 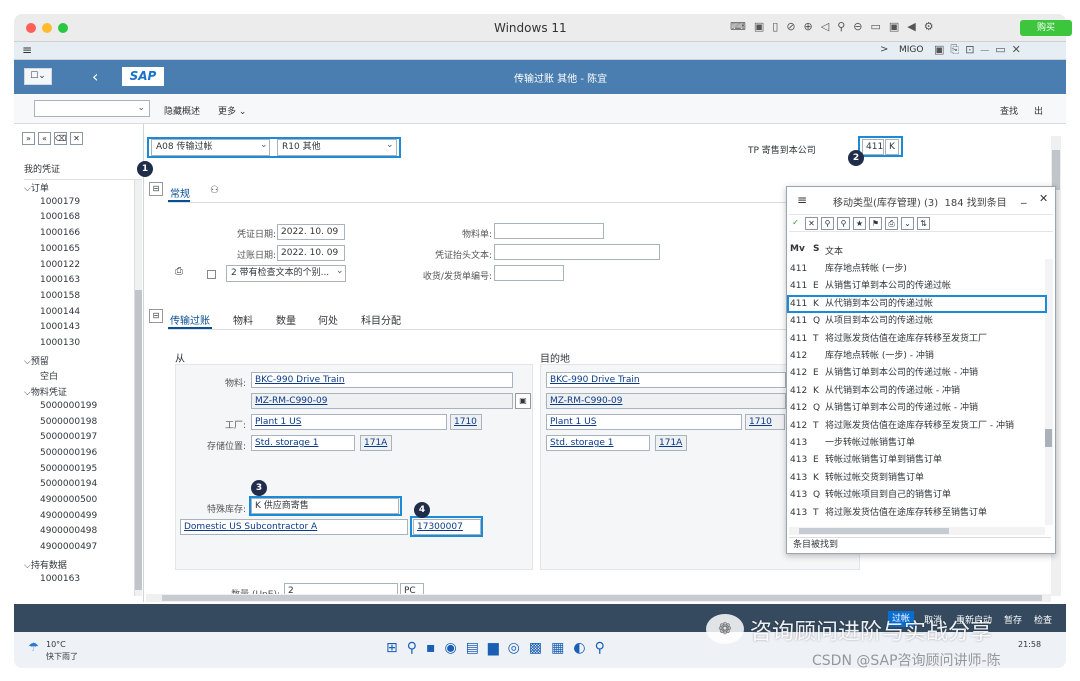 What do you see at coordinates (38, 76) in the screenshot?
I see `menu-button: ☐⌄` at bounding box center [38, 76].